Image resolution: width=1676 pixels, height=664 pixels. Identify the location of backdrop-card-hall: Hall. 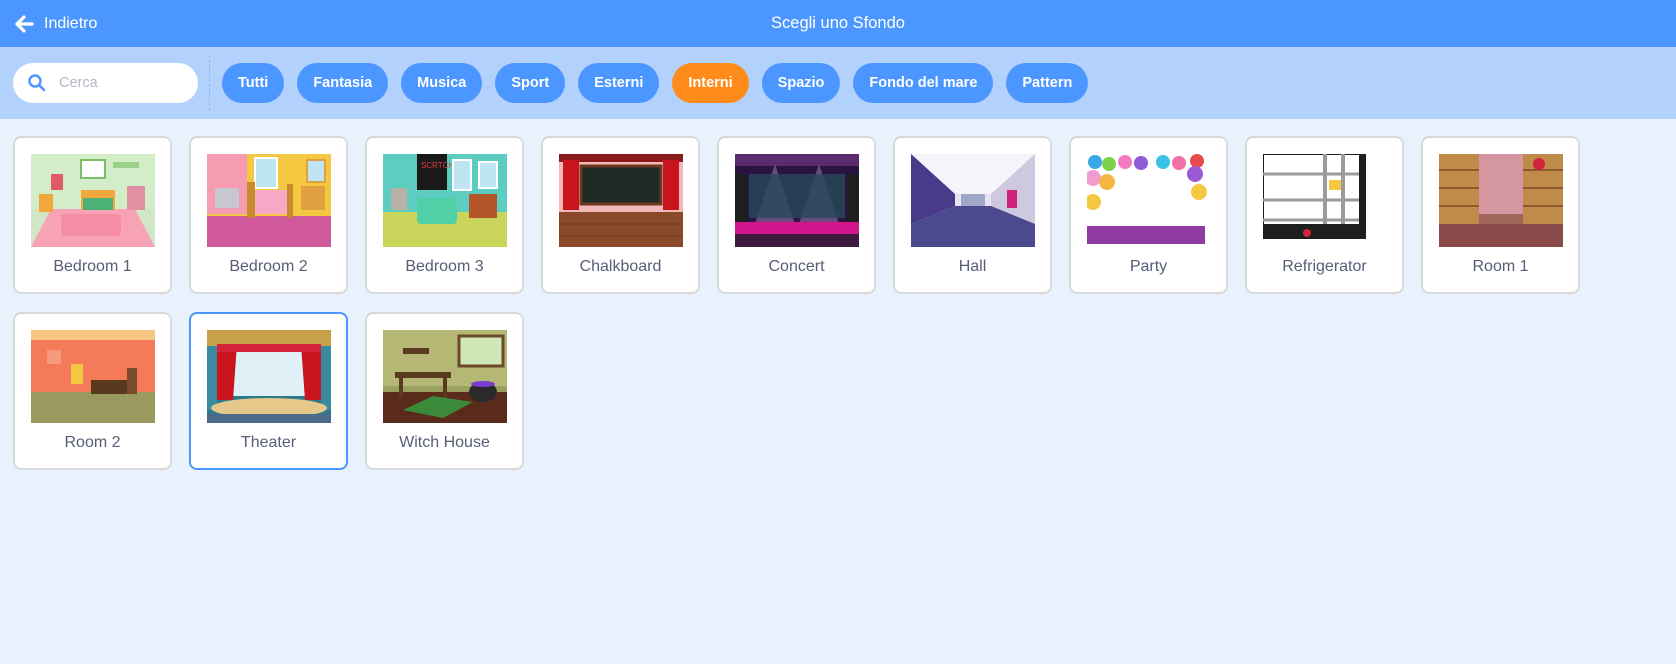
(972, 215).